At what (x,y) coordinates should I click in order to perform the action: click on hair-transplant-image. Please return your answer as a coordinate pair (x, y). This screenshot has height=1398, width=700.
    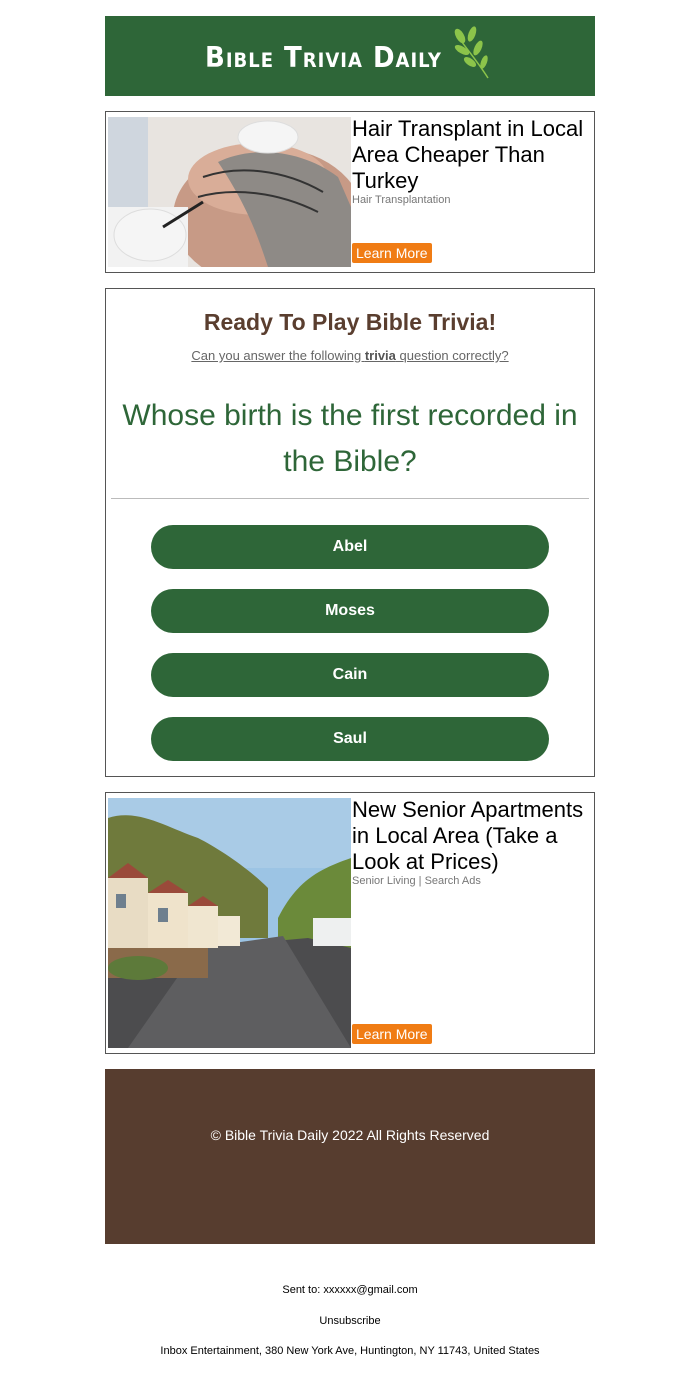
    Looking at the image, I should click on (229, 192).